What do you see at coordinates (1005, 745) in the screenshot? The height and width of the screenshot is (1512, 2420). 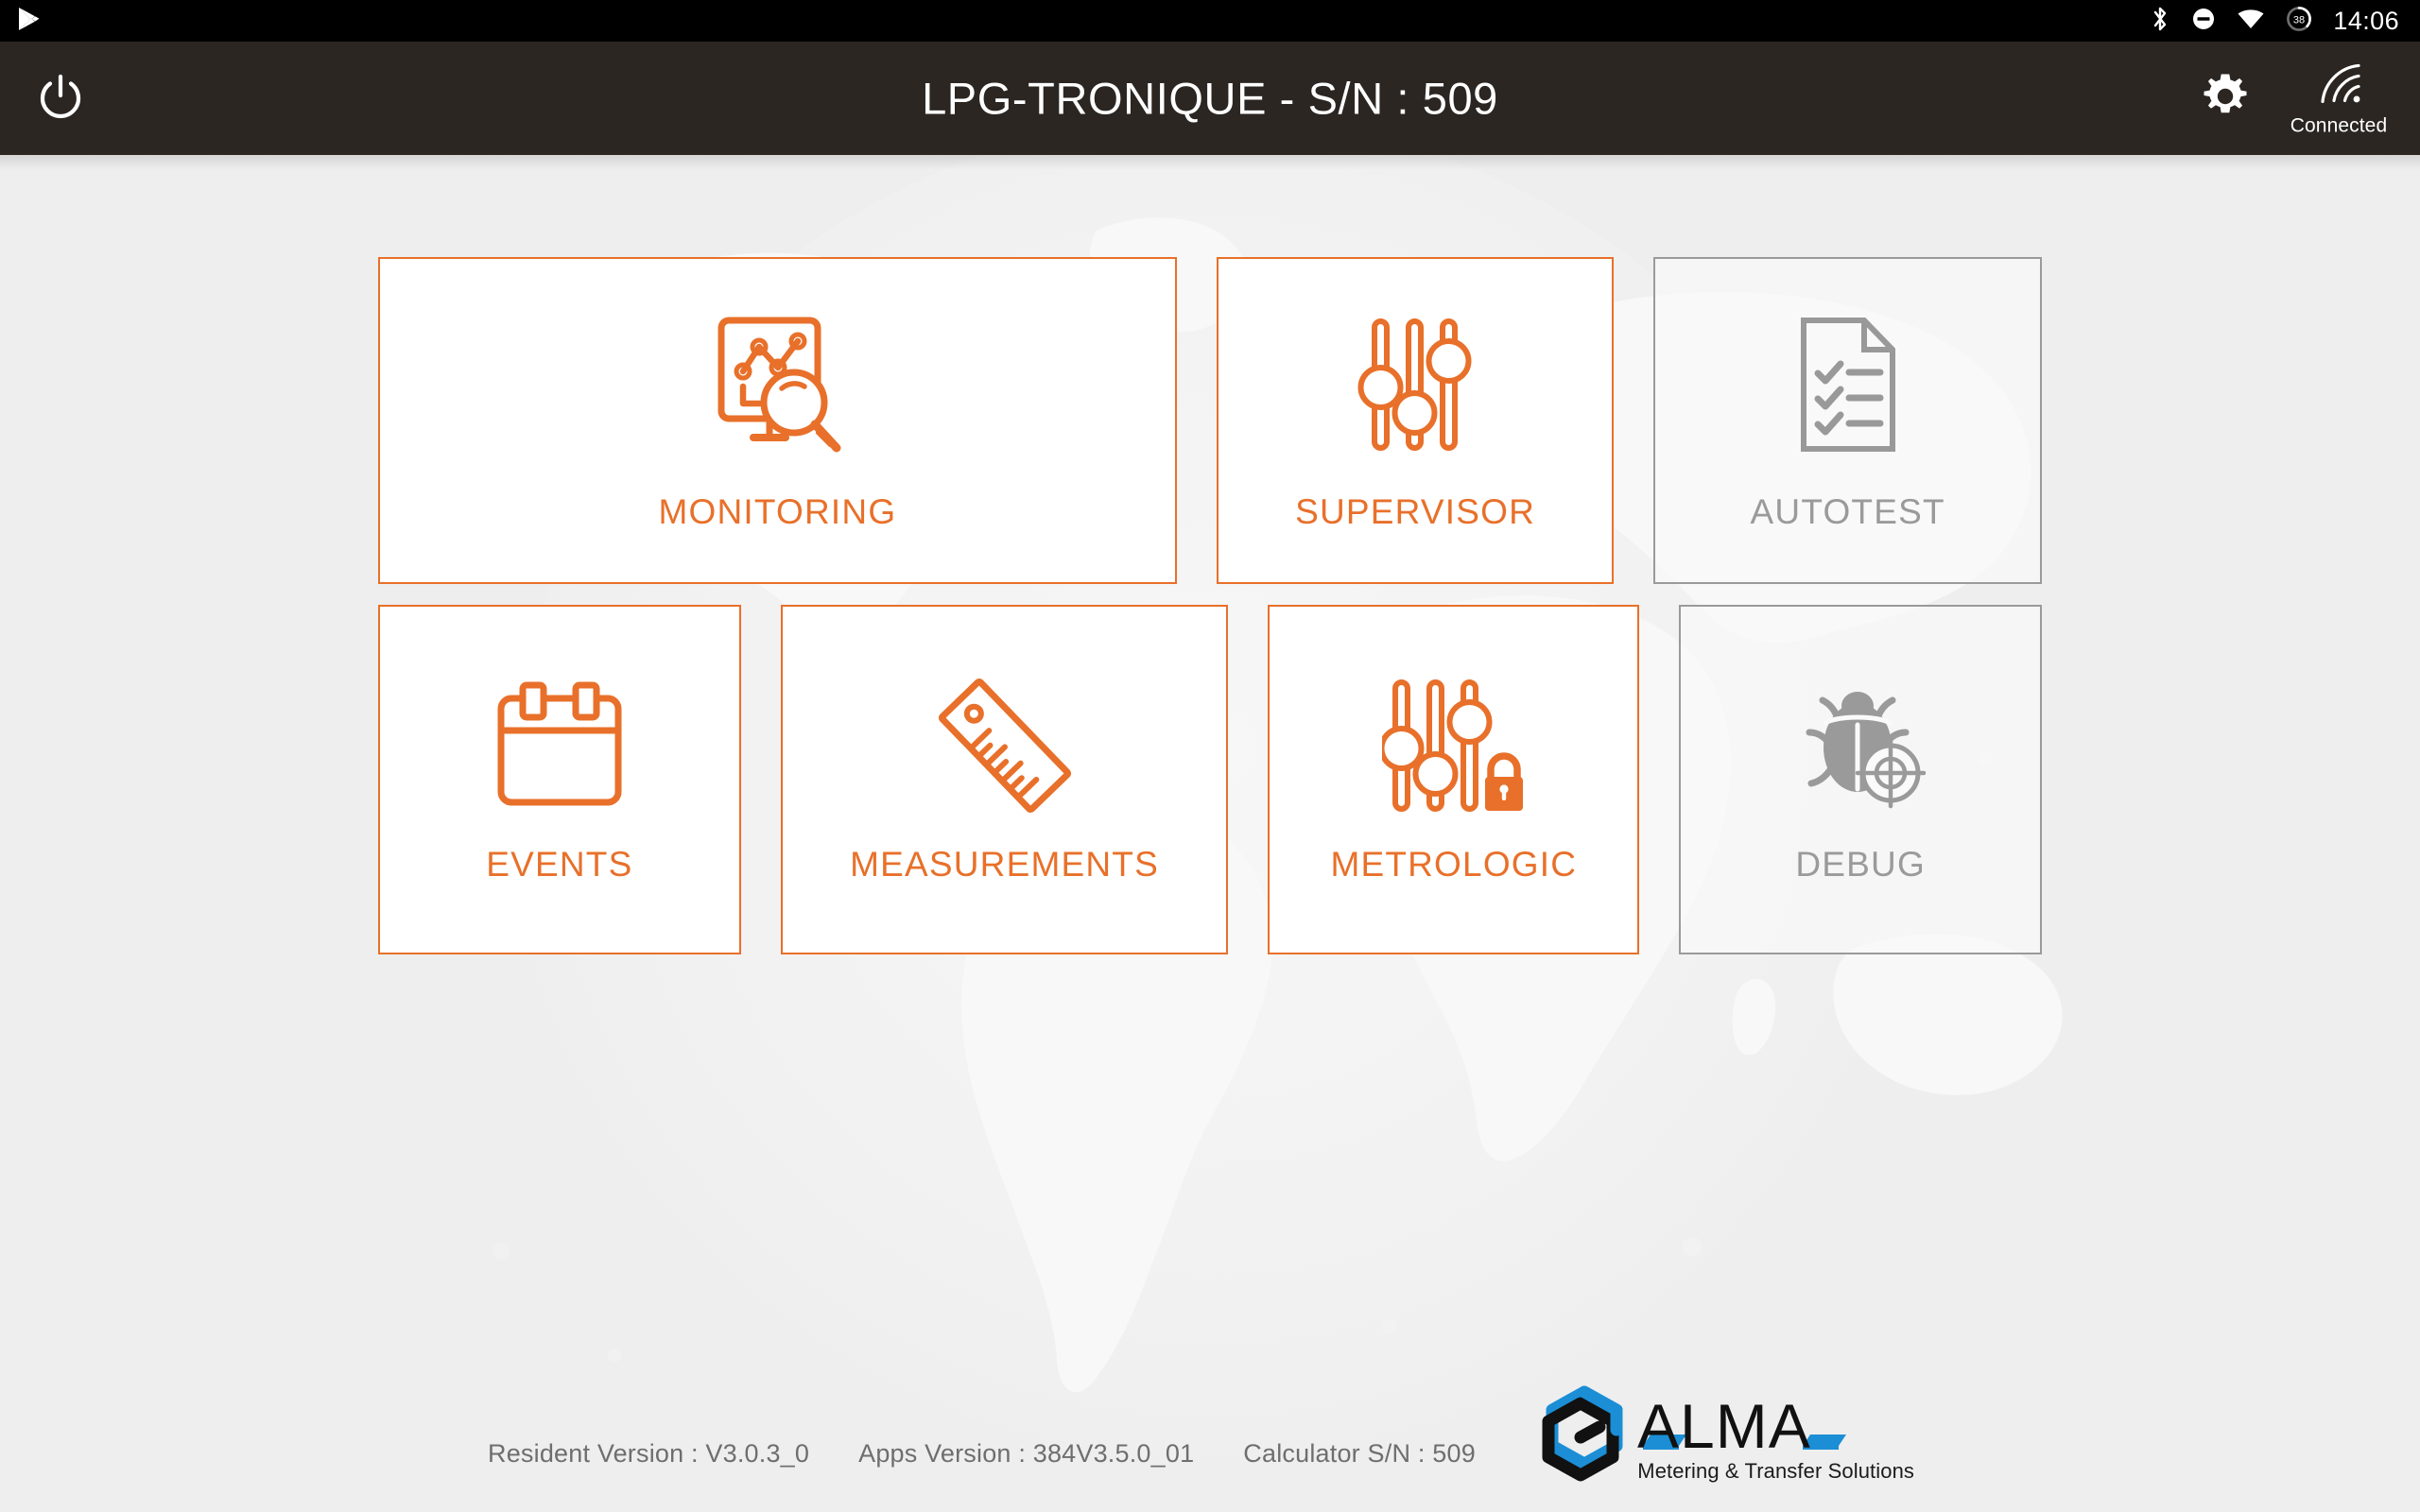 I see `ruler-icon` at bounding box center [1005, 745].